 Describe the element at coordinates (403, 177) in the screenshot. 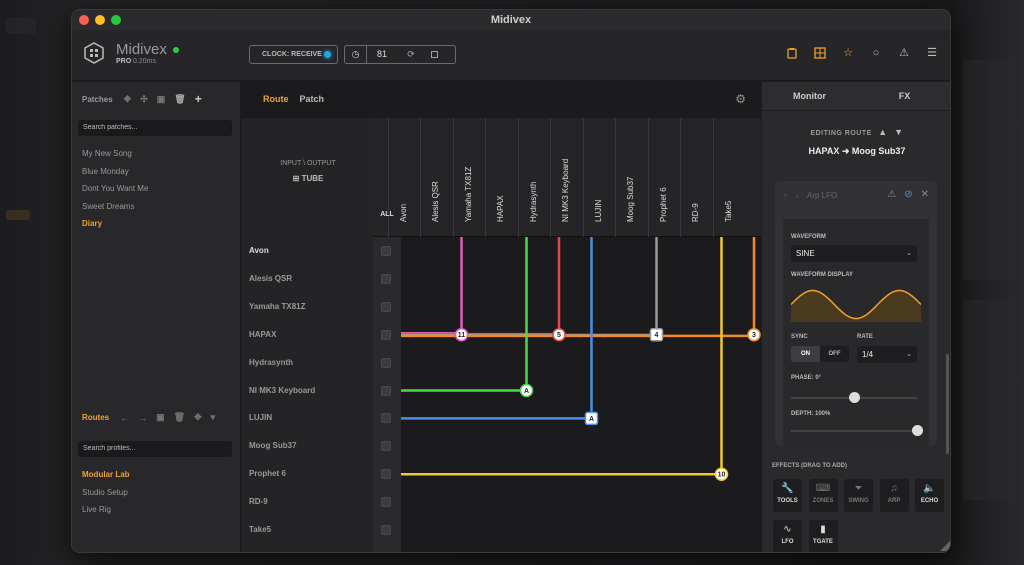

I see `output-column-header: Avon` at that location.